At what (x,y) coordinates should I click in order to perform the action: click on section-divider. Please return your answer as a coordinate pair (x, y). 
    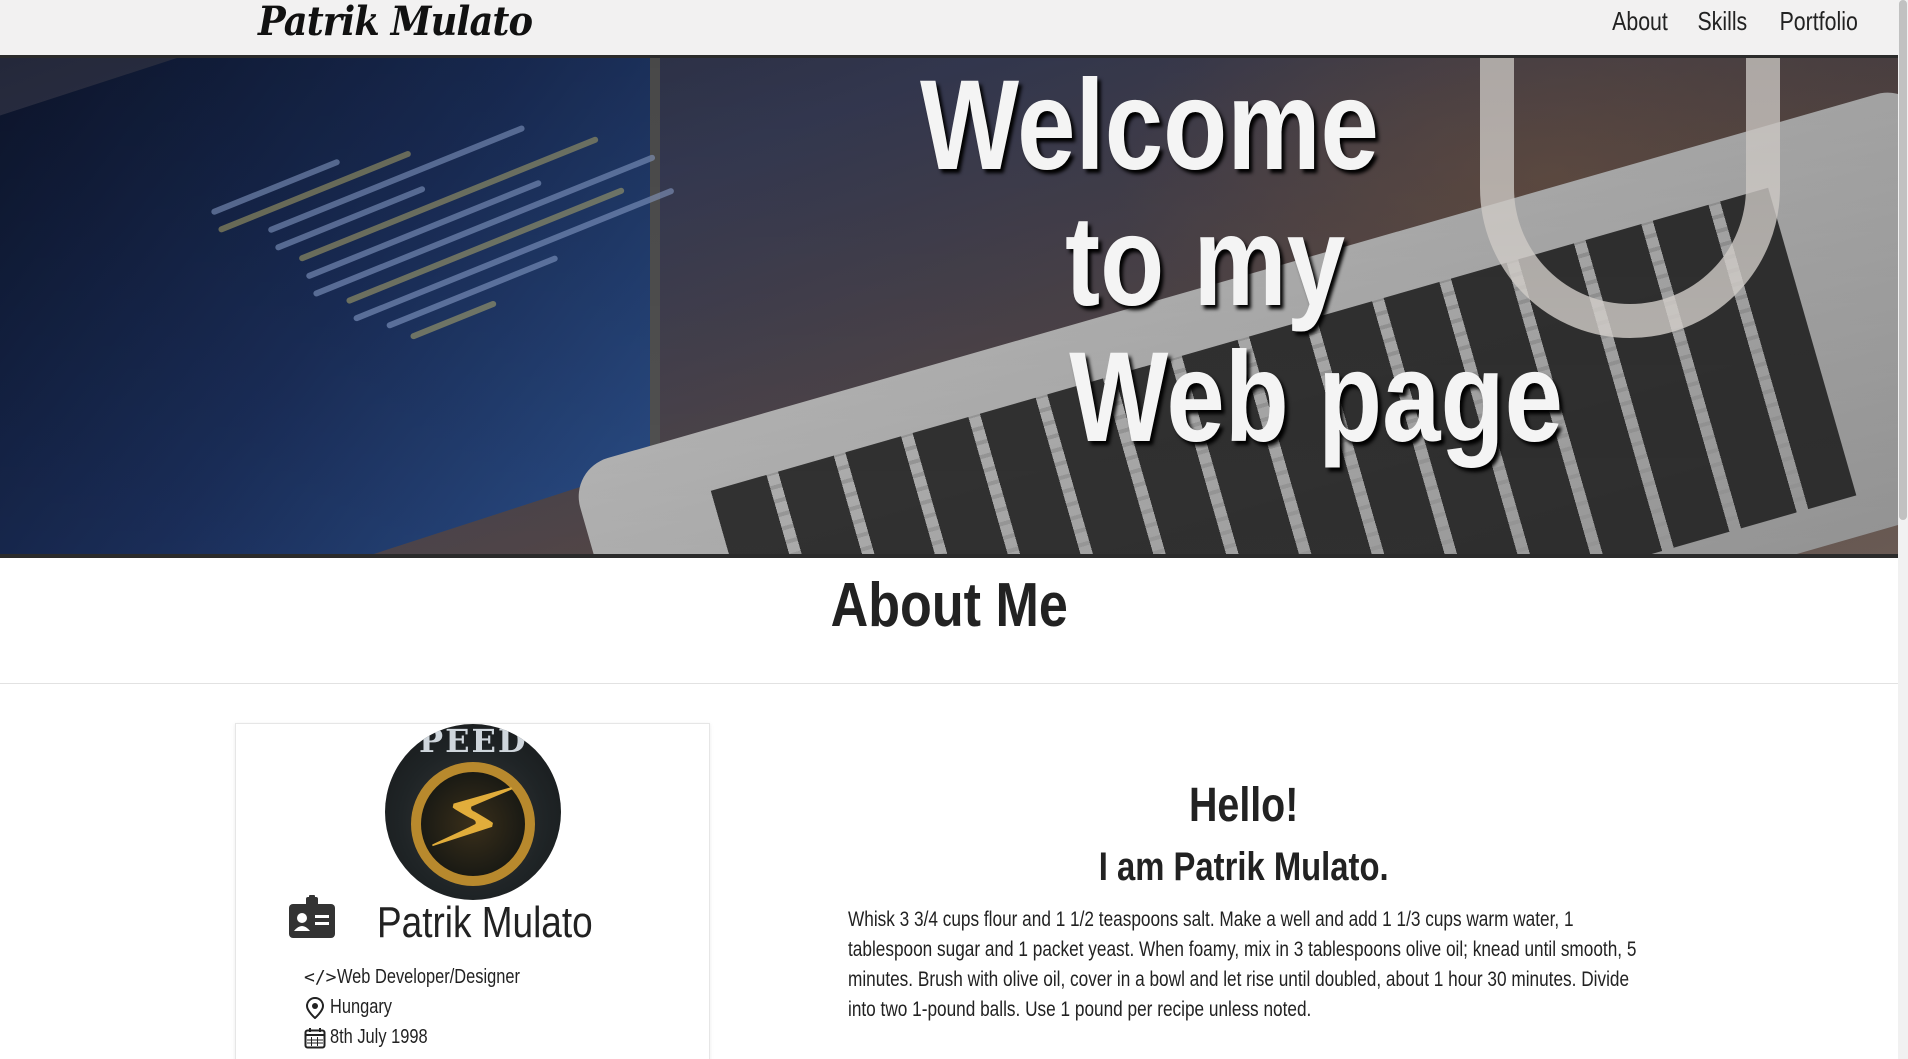
    Looking at the image, I should click on (949, 683).